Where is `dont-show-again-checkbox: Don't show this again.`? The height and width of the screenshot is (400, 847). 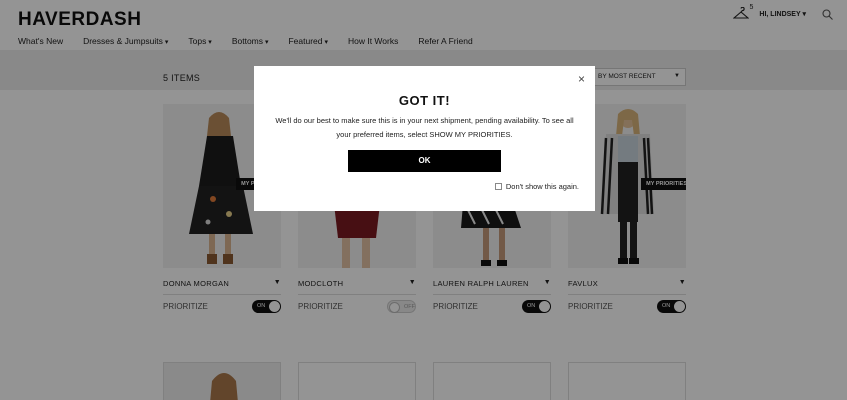
dont-show-again-checkbox: Don't show this again. is located at coordinates (536, 186).